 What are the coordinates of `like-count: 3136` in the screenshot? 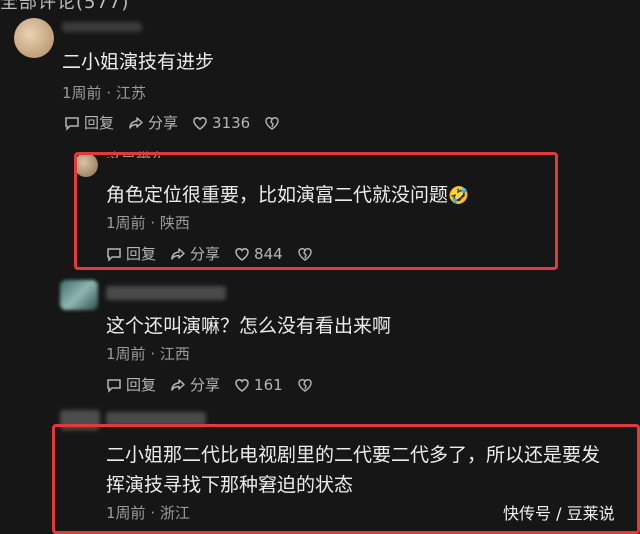 It's located at (231, 122).